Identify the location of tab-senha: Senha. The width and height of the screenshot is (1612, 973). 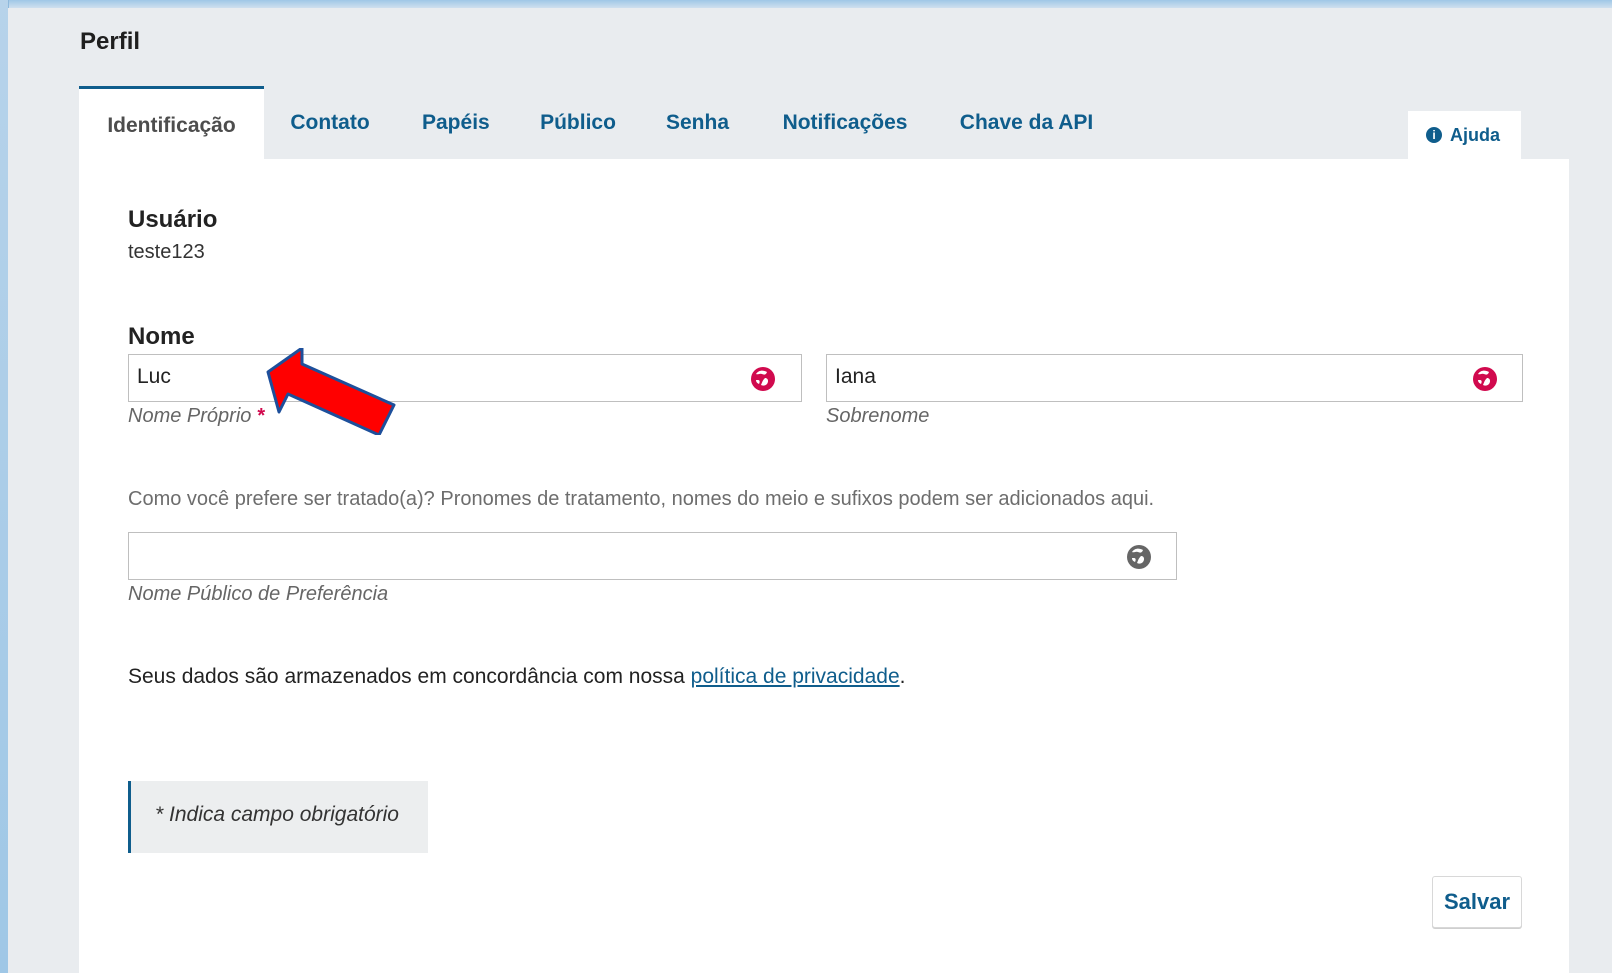
(697, 122).